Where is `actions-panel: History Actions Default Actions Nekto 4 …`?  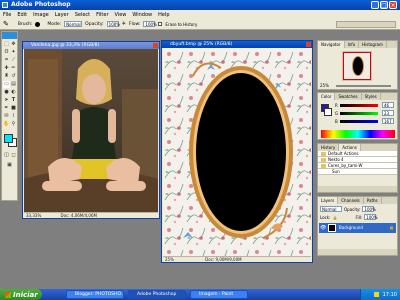
actions-panel: History Actions Default Actions Nekto 4 … is located at coordinates (357, 168).